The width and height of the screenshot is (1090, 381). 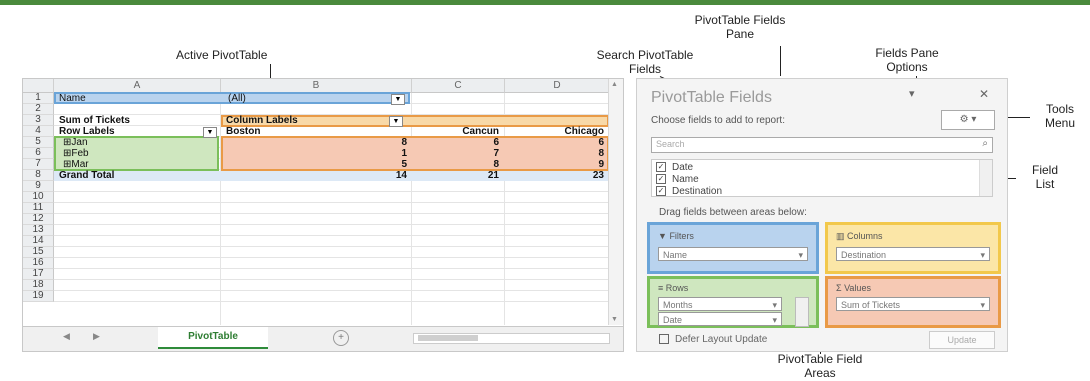 I want to click on grand-total-value: 23, so click(x=556, y=176).